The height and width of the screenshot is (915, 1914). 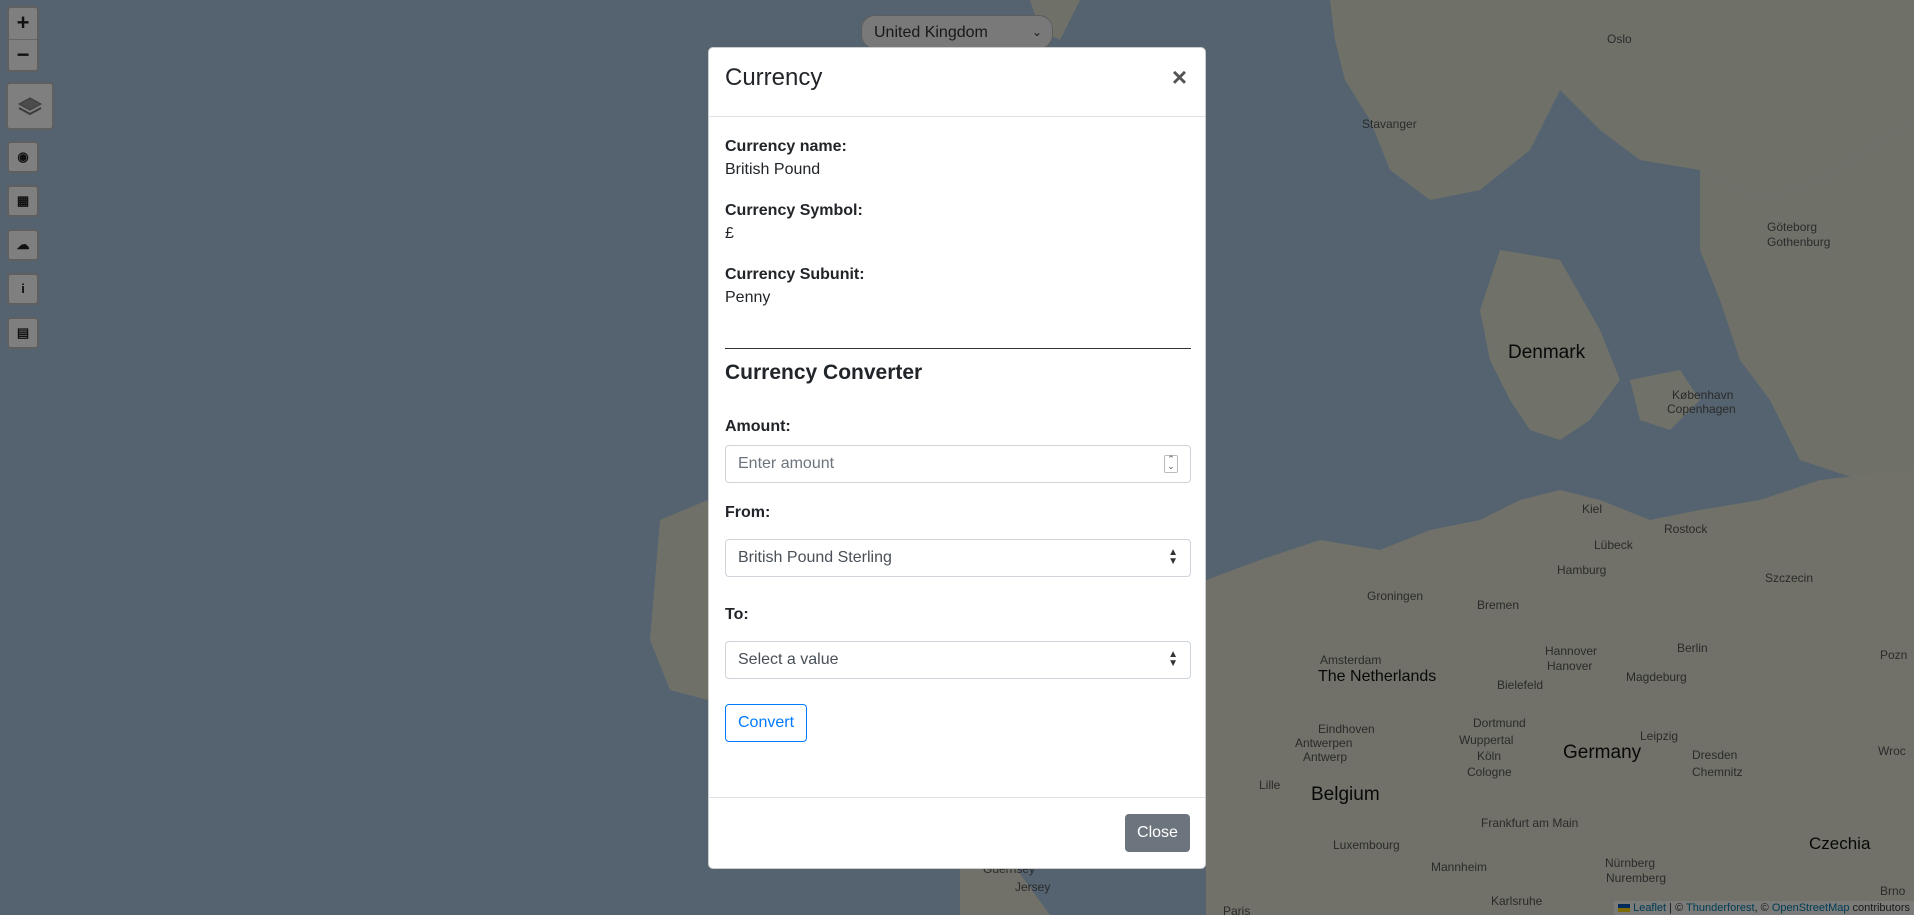 What do you see at coordinates (958, 660) in the screenshot?
I see `to-select: Select a value ▲ ▼` at bounding box center [958, 660].